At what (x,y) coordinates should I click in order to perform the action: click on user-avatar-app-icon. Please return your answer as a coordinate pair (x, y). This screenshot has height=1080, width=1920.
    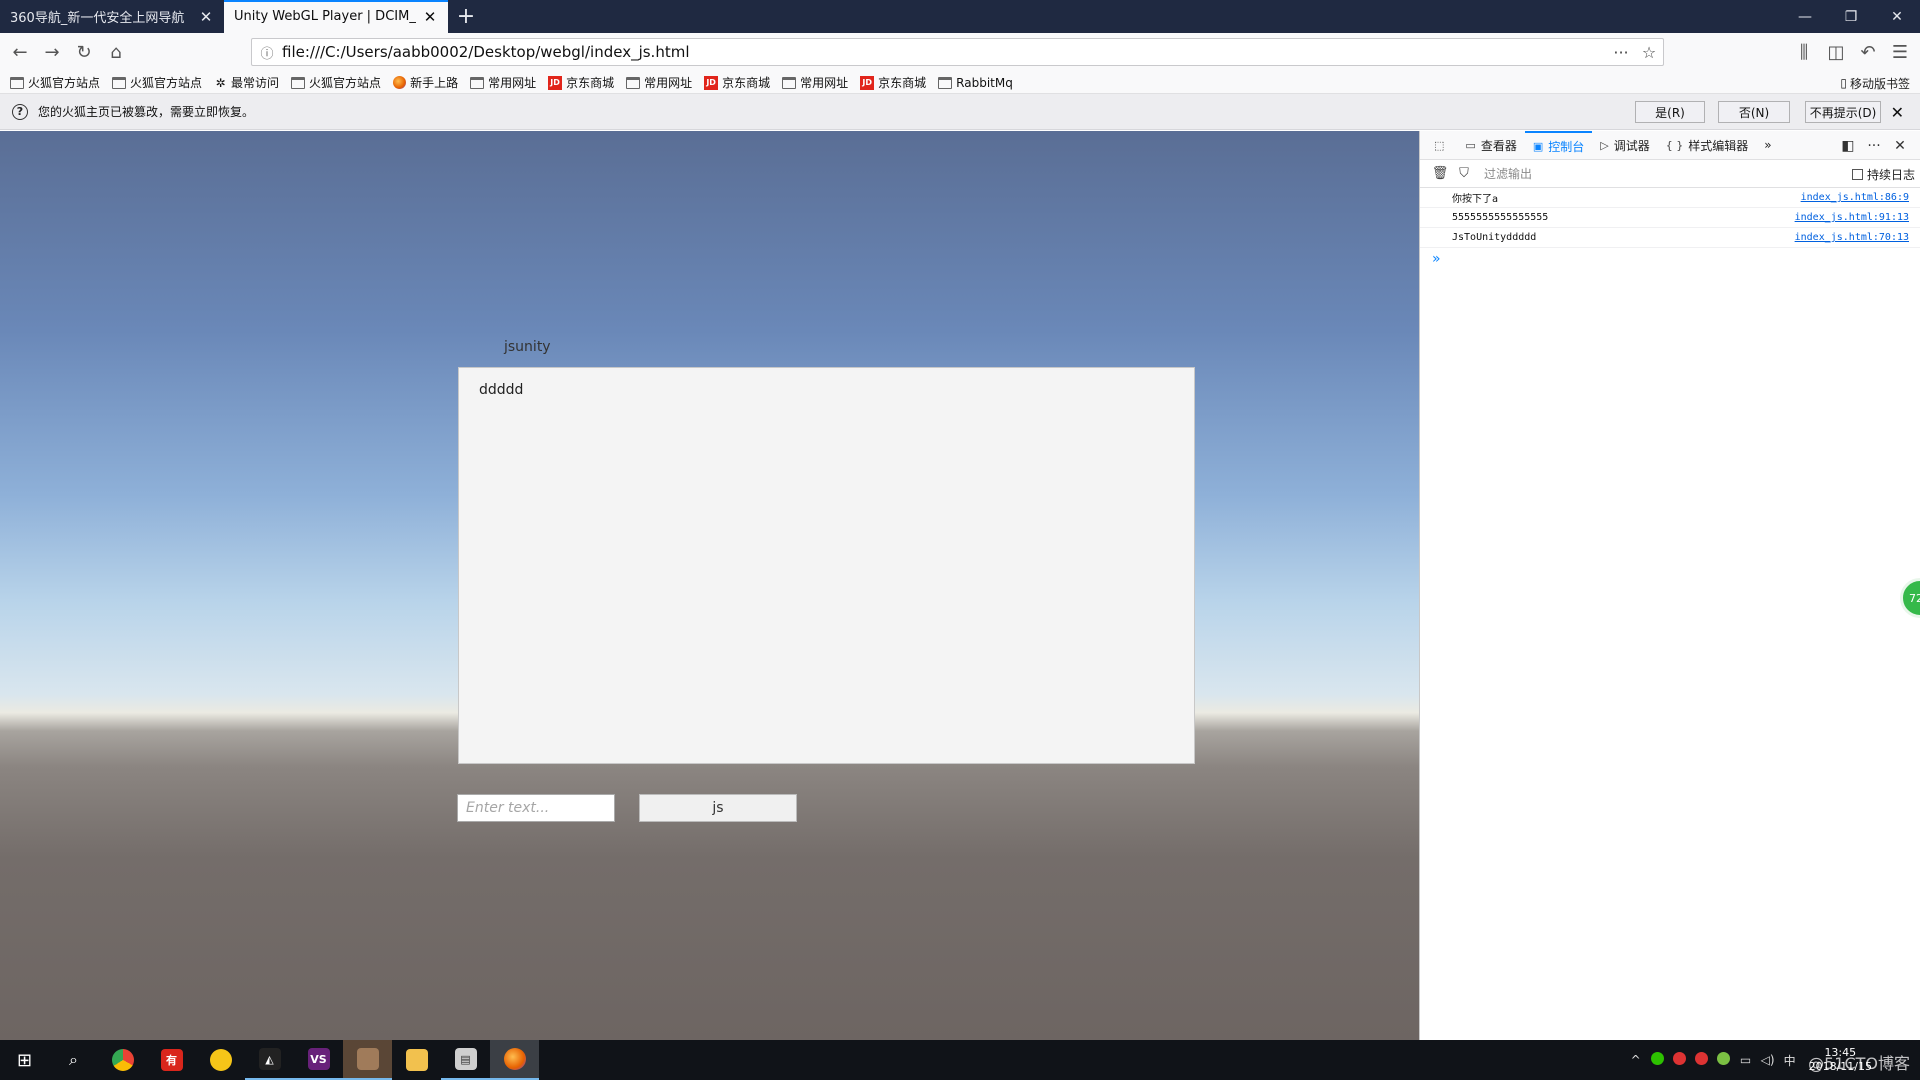
    Looking at the image, I should click on (367, 1060).